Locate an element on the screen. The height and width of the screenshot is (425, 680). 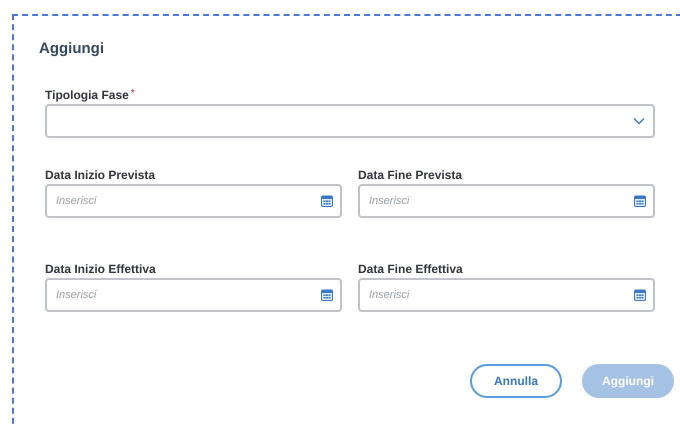
select-field is located at coordinates (350, 121).